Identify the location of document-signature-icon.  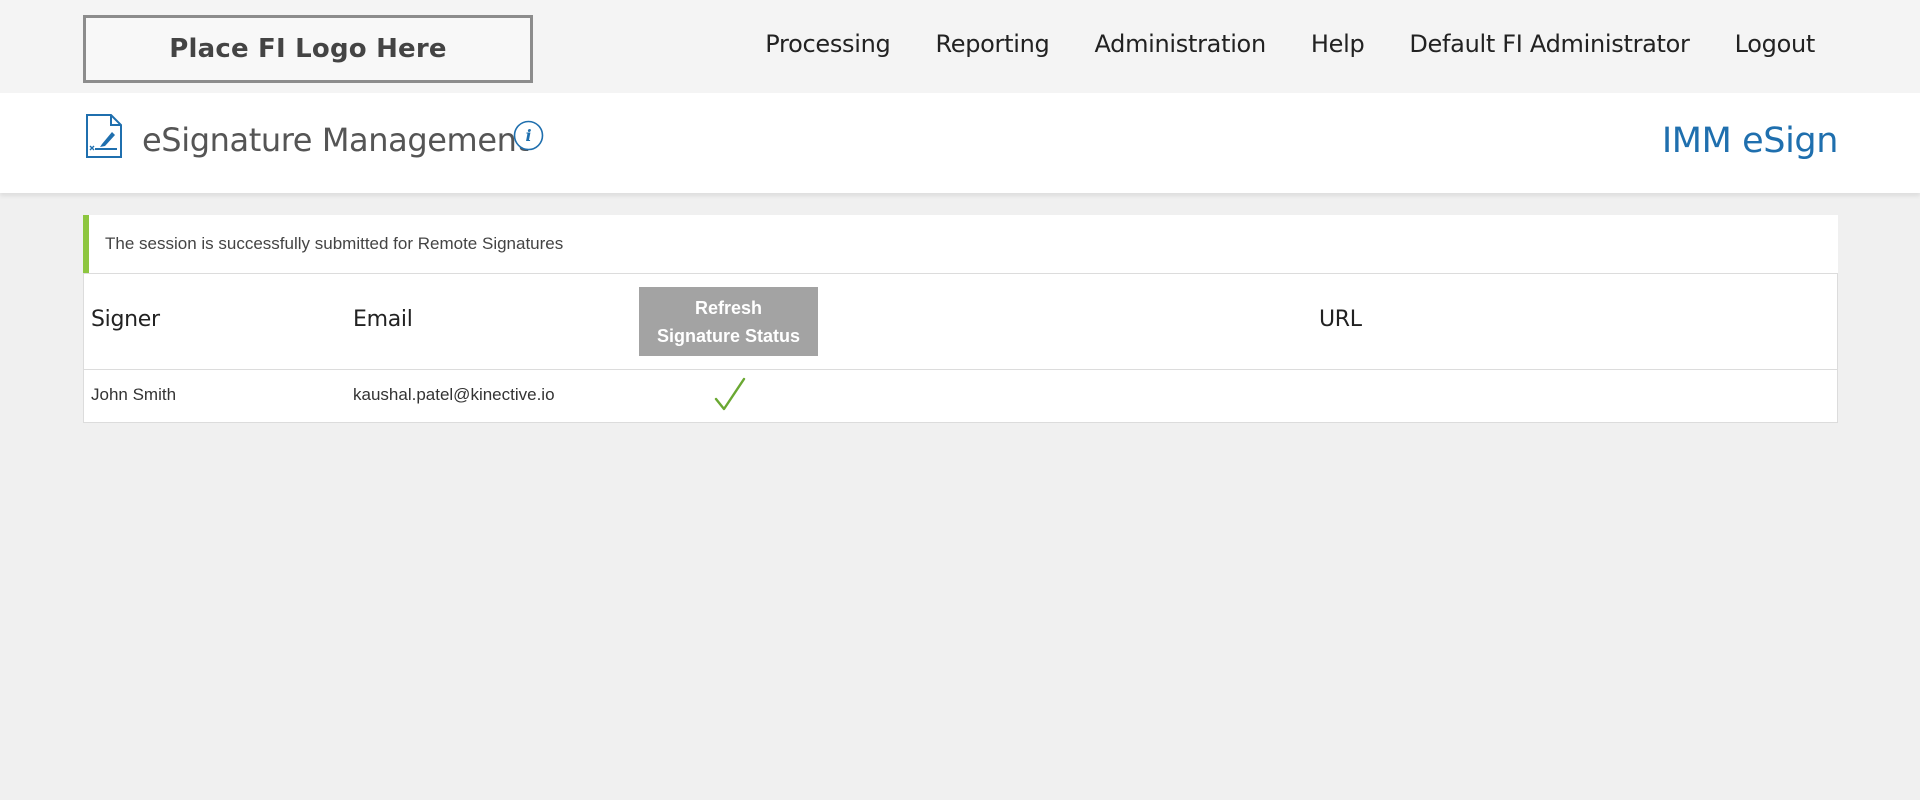
(104, 136).